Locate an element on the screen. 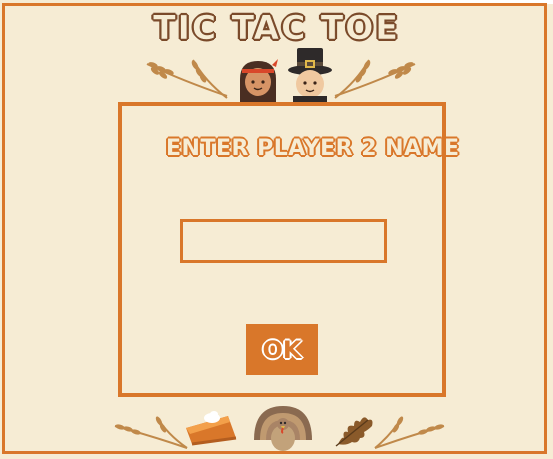 Image resolution: width=553 pixels, height=459 pixels. game-title: TIC TAC TOE is located at coordinates (276, 28).